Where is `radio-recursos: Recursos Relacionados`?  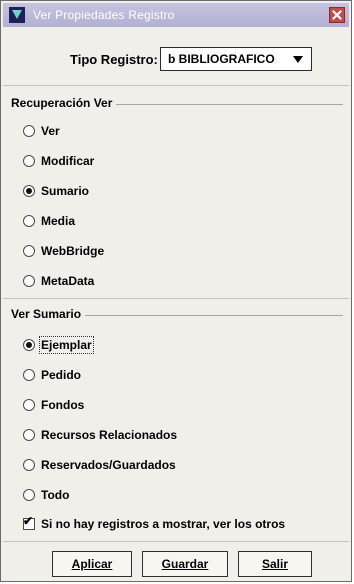
radio-recursos: Recursos Relacionados is located at coordinates (100, 435).